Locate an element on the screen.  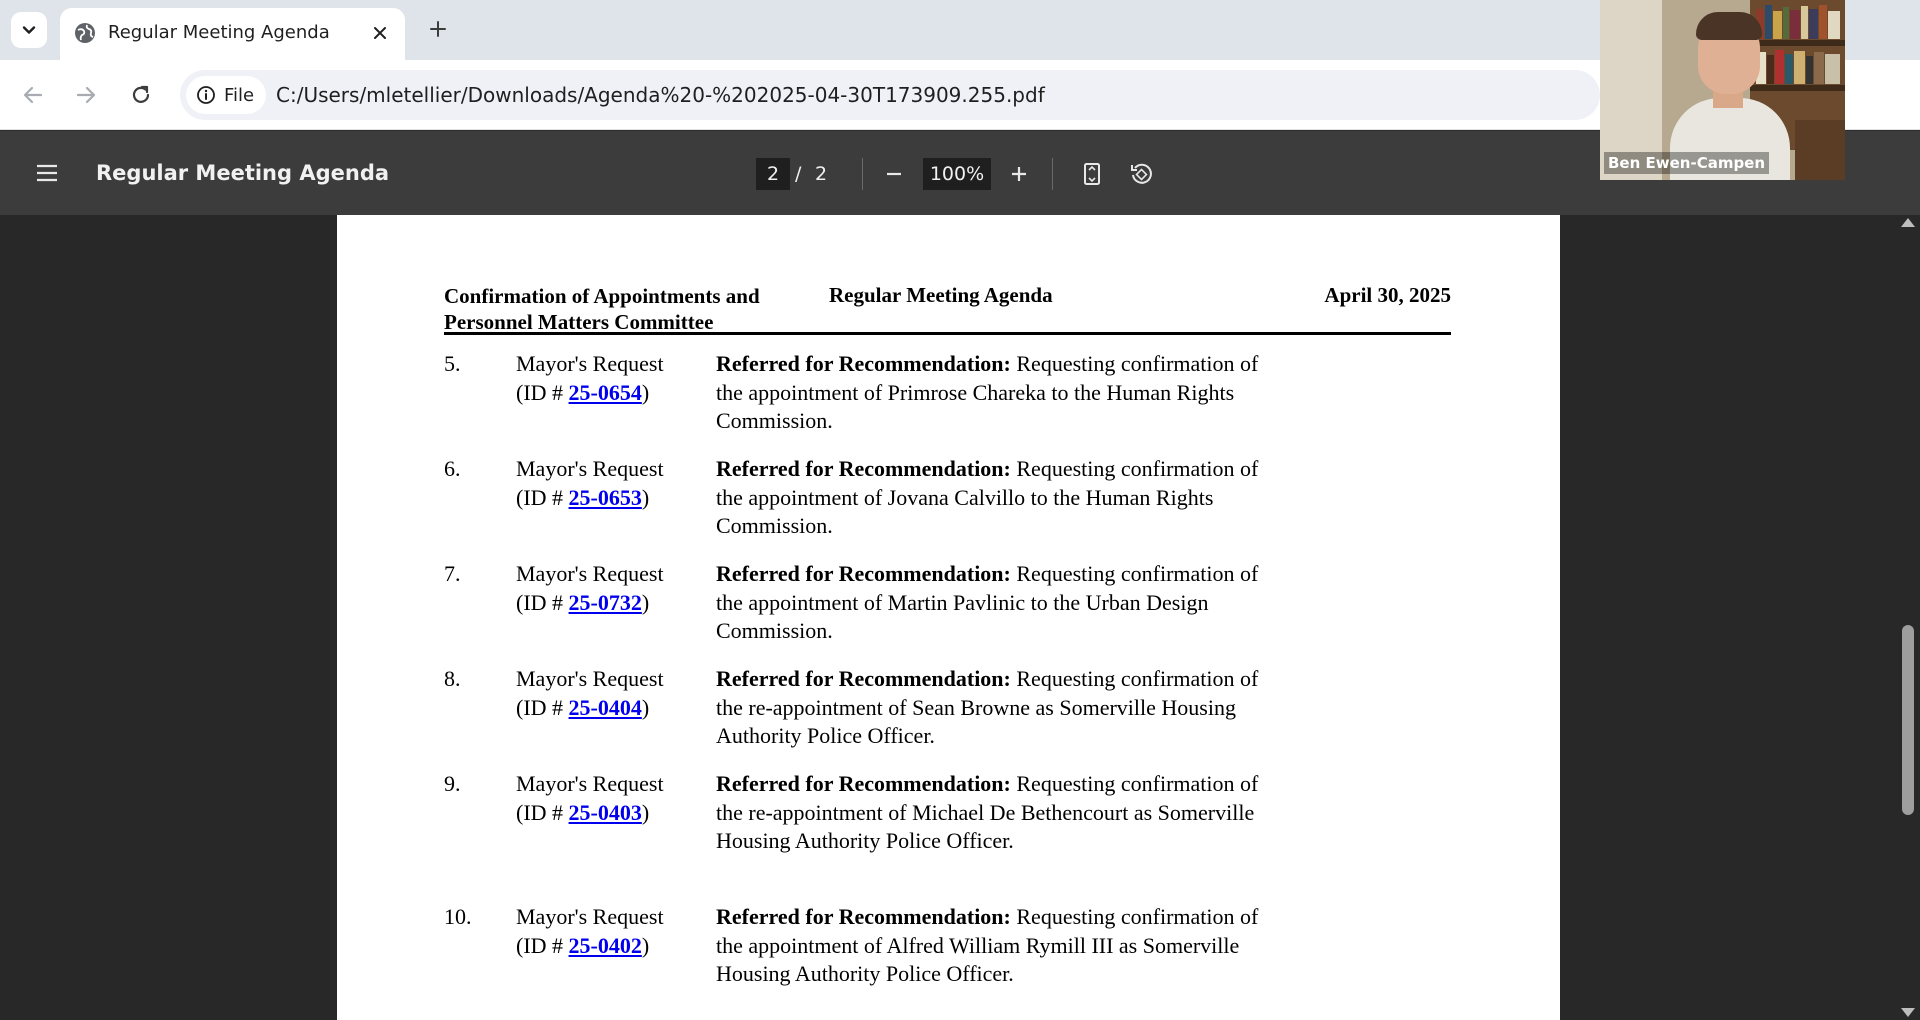
arrow-left-icon is located at coordinates (33, 95).